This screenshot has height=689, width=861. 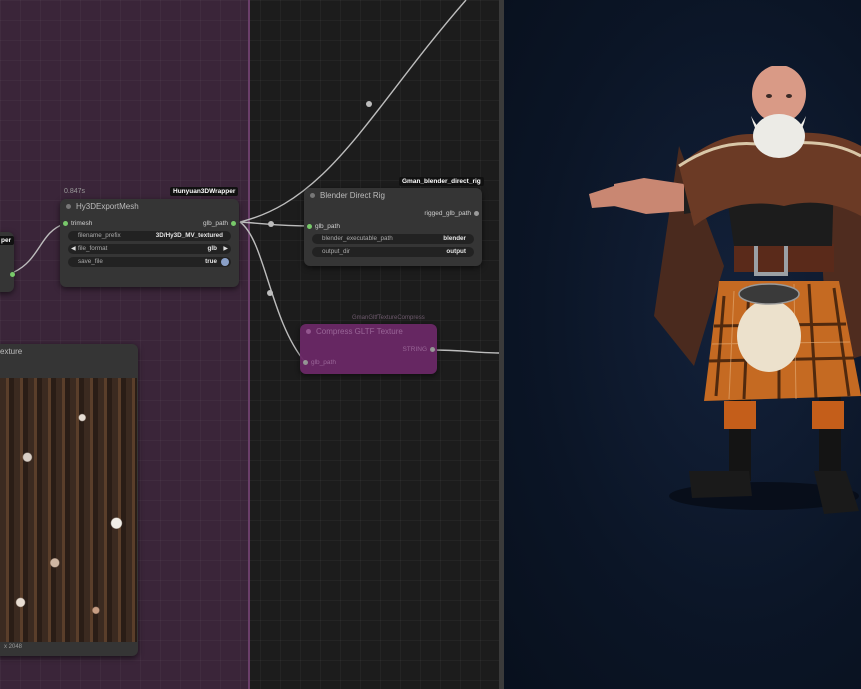 I want to click on filename-prefix-field: filename_prefix 3D/Hy3D_MV_textured, so click(x=149, y=236).